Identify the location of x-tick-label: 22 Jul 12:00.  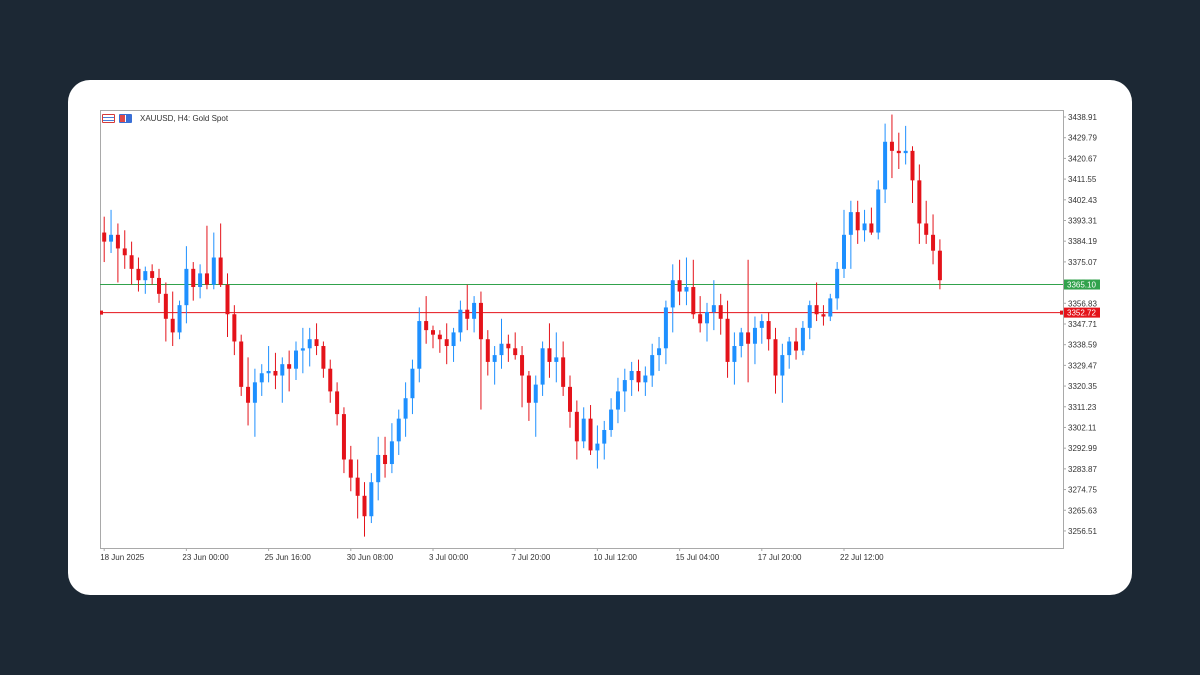
(862, 557).